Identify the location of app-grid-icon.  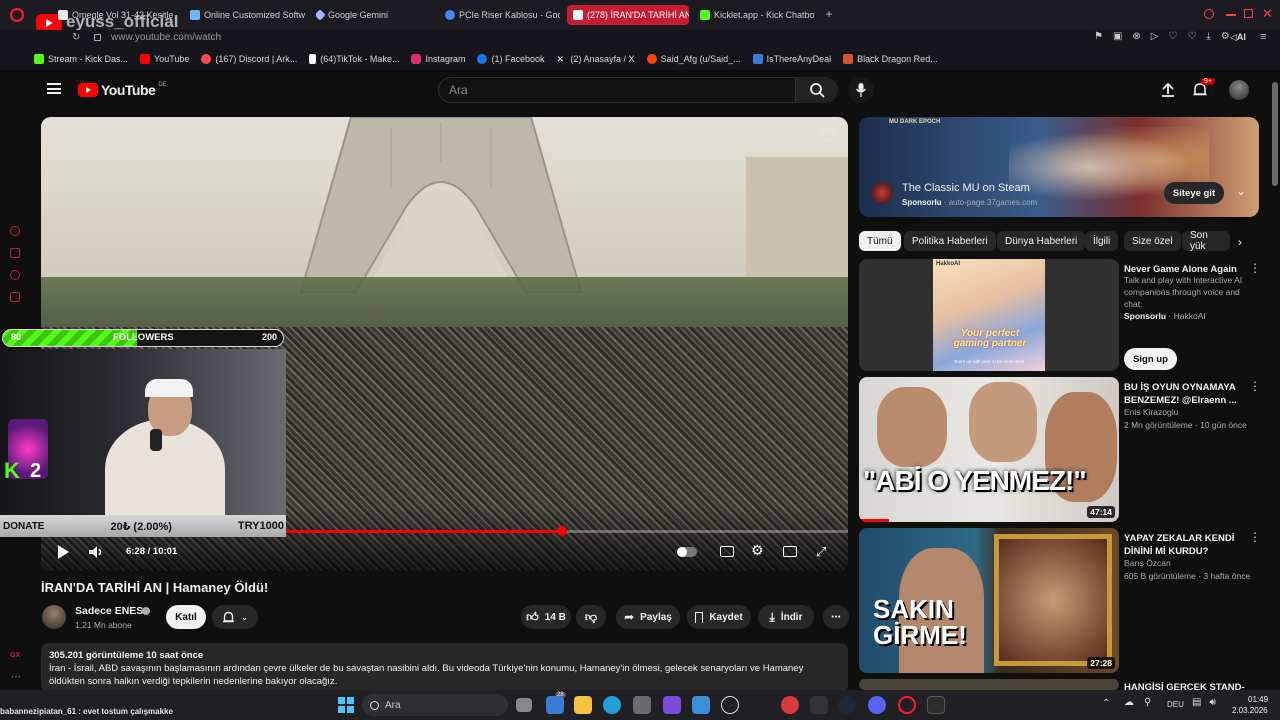
(672, 705).